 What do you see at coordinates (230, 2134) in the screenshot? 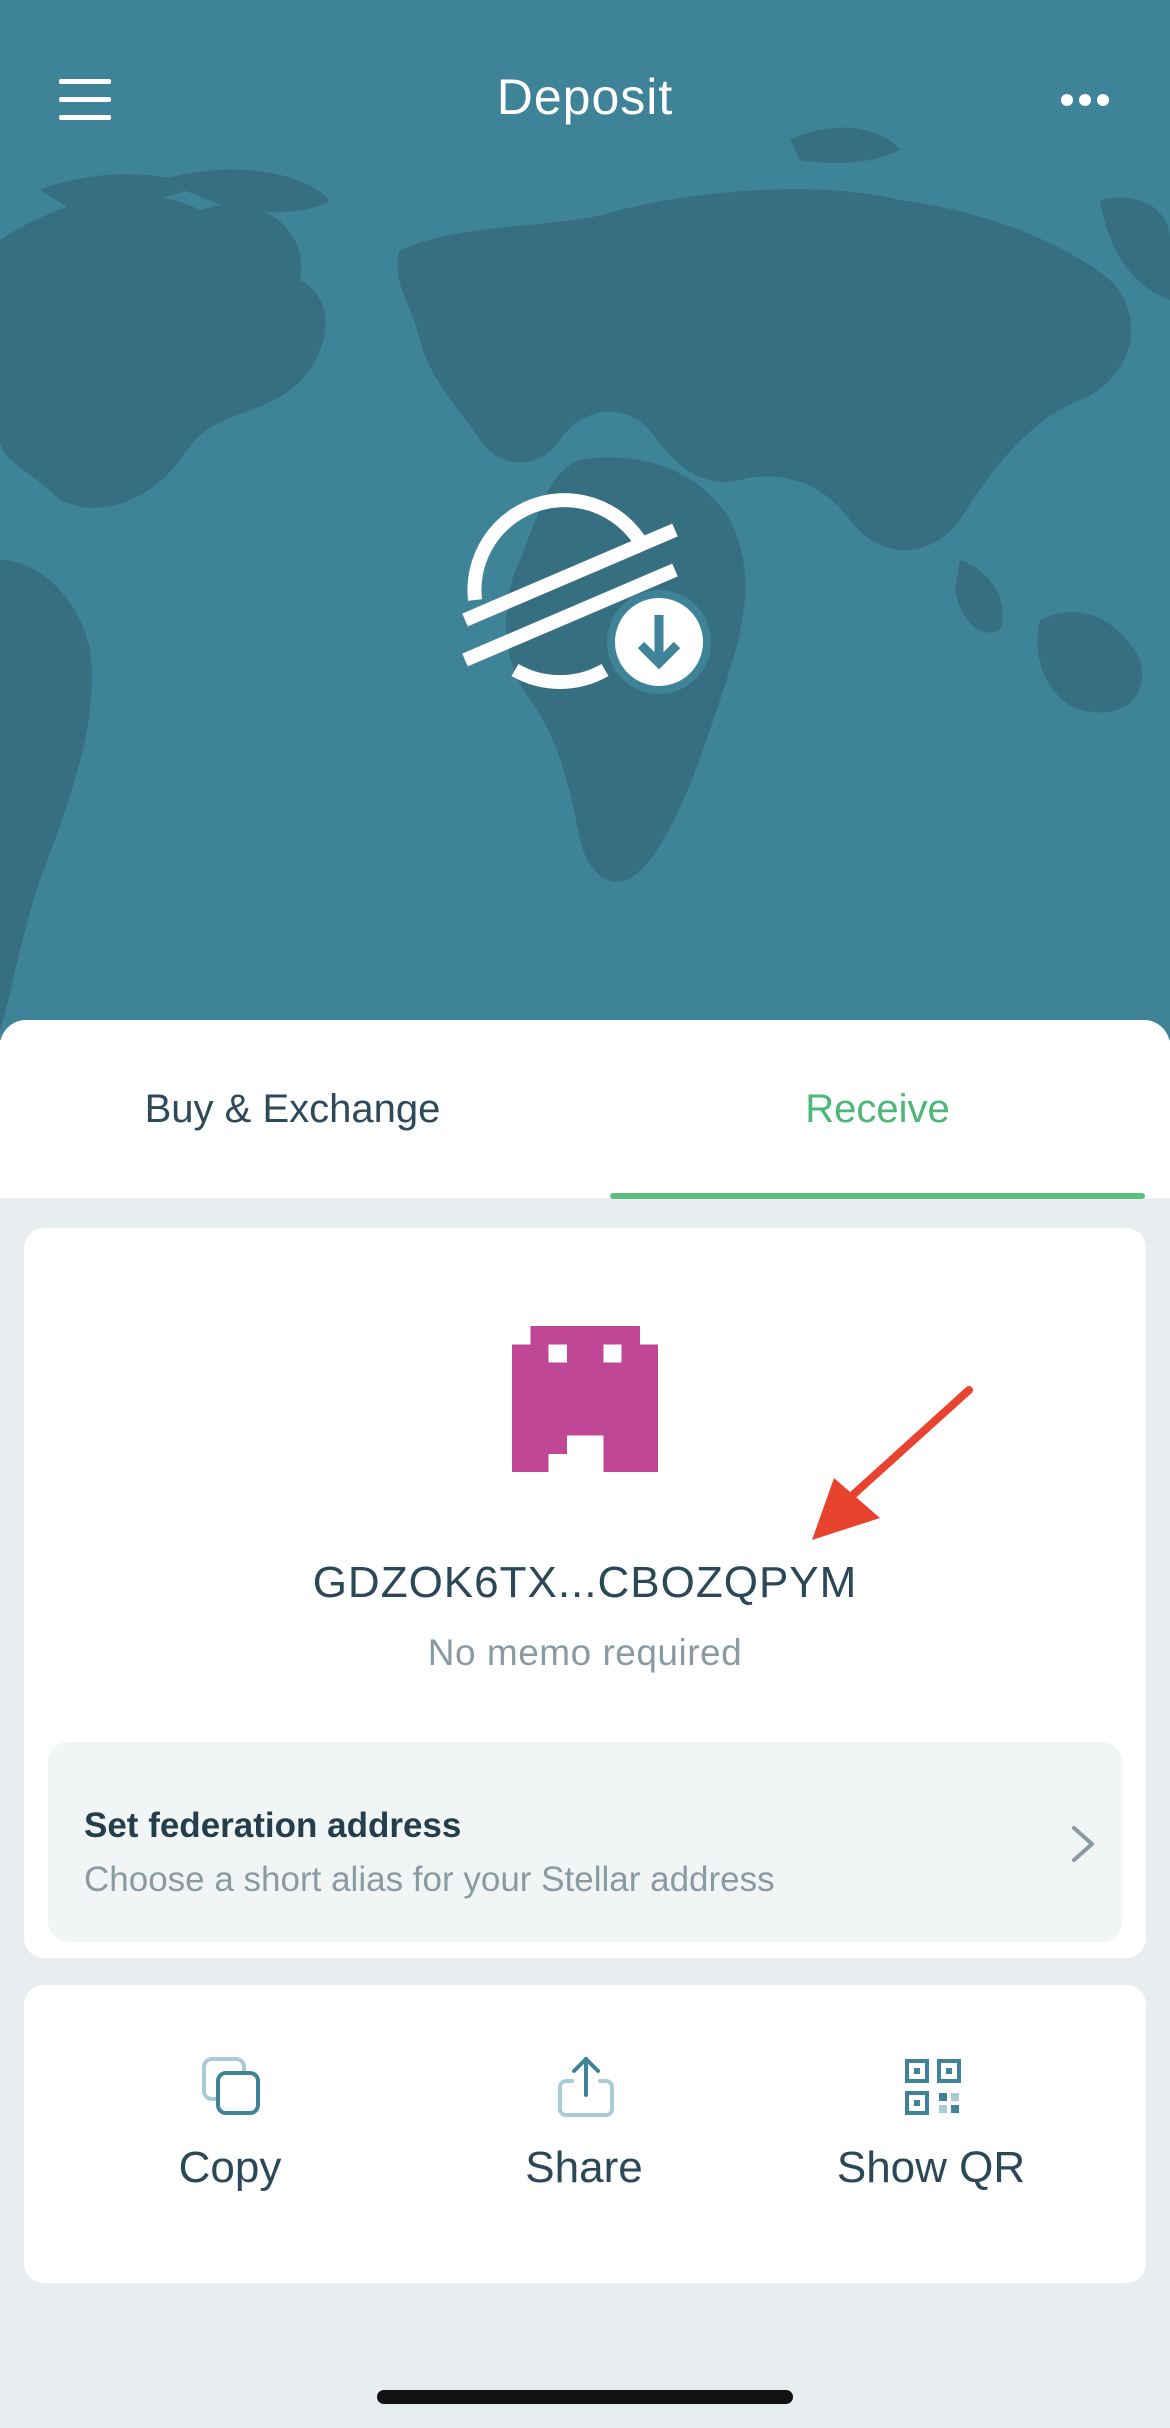
I see `copy-button: Copy` at bounding box center [230, 2134].